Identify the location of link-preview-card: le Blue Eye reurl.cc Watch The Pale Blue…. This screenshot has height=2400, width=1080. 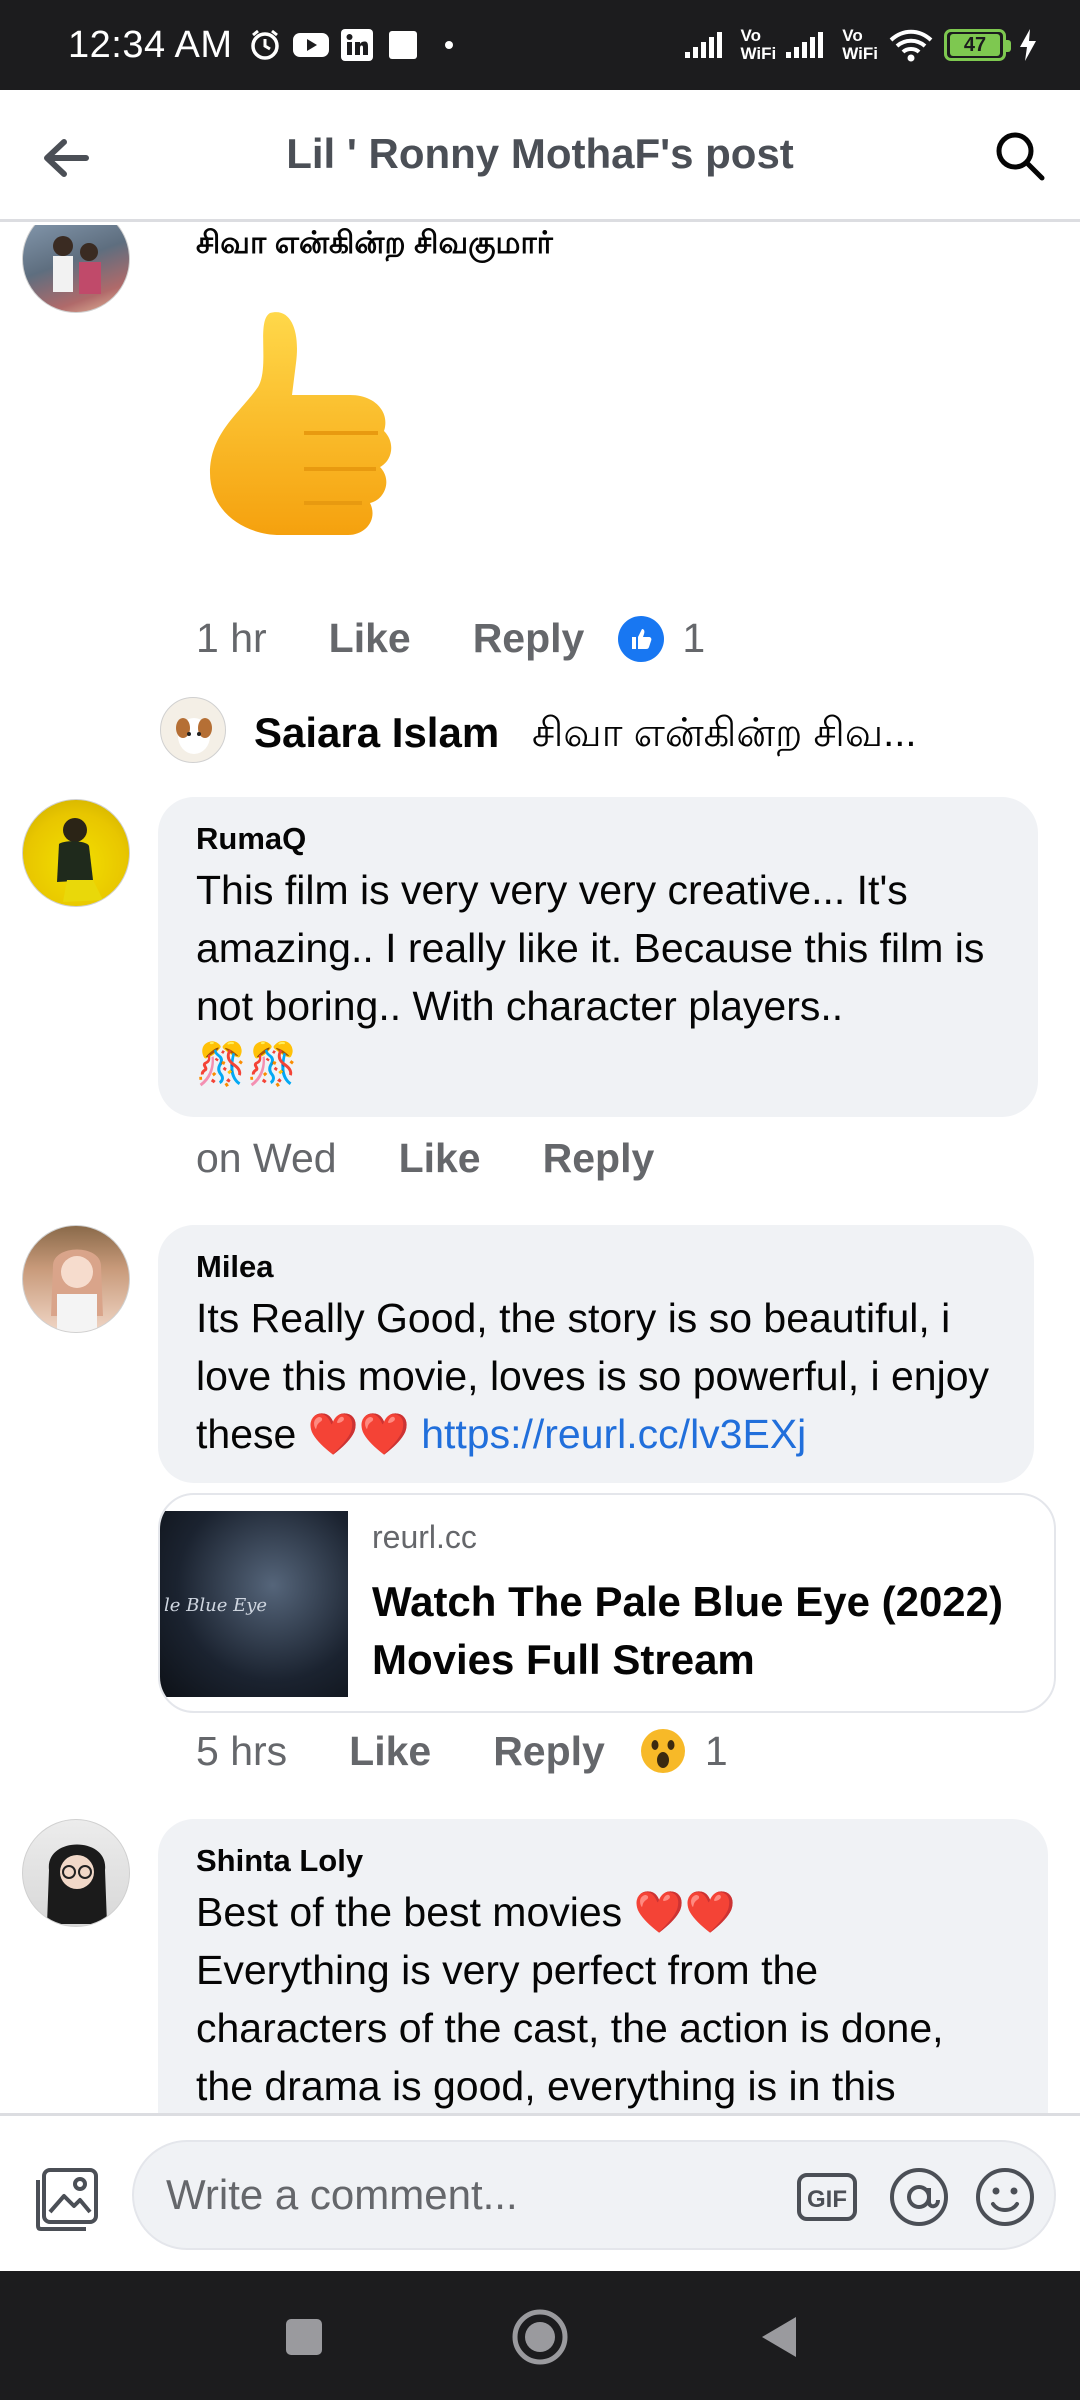
(607, 1603).